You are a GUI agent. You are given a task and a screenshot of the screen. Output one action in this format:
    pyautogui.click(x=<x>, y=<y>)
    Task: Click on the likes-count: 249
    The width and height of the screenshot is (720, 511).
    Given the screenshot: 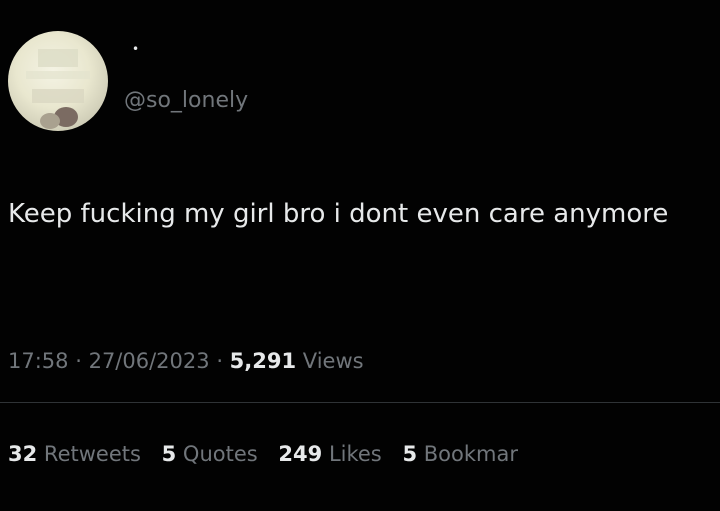 What is the action you would take?
    pyautogui.click(x=300, y=454)
    